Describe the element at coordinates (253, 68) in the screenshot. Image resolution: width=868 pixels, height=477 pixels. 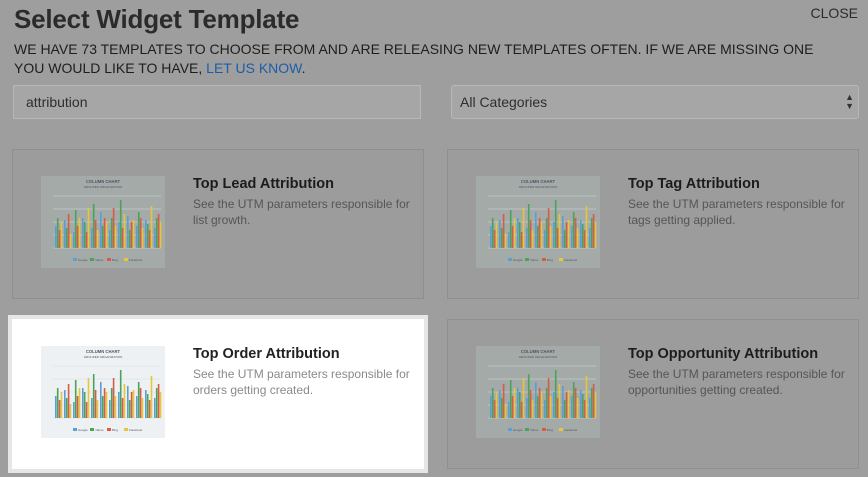
I see `let-us-know-link: let us know` at that location.